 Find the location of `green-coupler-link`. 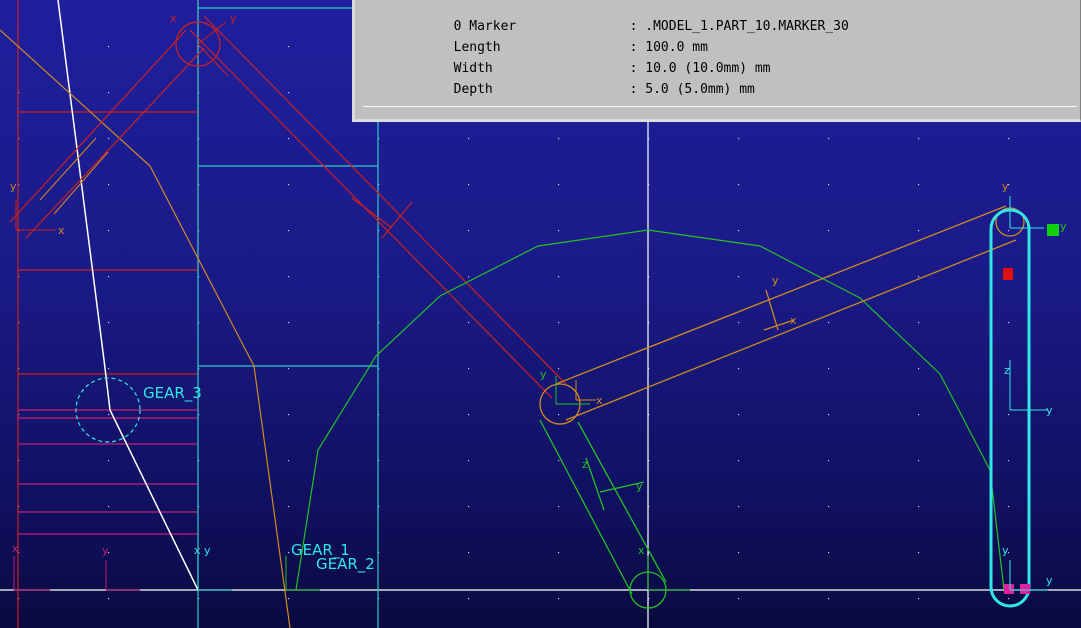

green-coupler-link is located at coordinates (603, 514).